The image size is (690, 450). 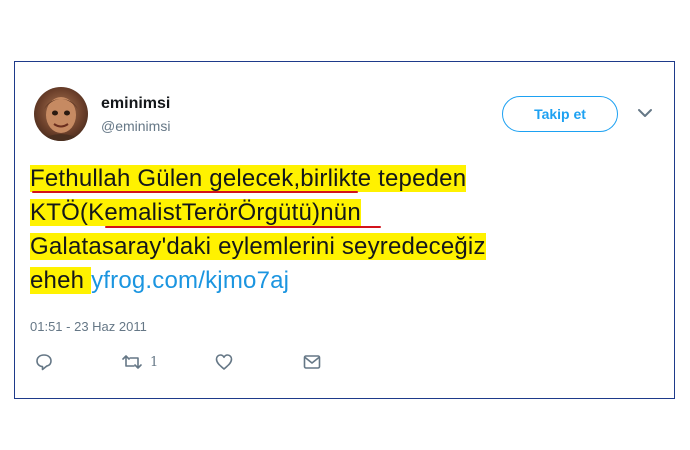 What do you see at coordinates (162, 178) in the screenshot?
I see `highlighted-text: Fethullah Gülen gelecek` at bounding box center [162, 178].